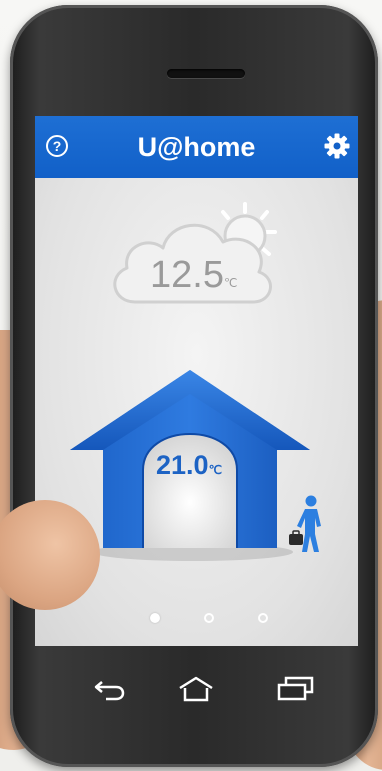 The image size is (382, 771). I want to click on app-header: ? U@home, so click(196, 147).